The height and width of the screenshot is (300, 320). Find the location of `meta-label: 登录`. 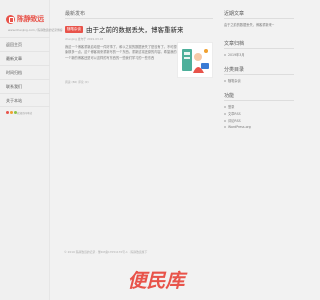

meta-label: 登录 is located at coordinates (231, 107).